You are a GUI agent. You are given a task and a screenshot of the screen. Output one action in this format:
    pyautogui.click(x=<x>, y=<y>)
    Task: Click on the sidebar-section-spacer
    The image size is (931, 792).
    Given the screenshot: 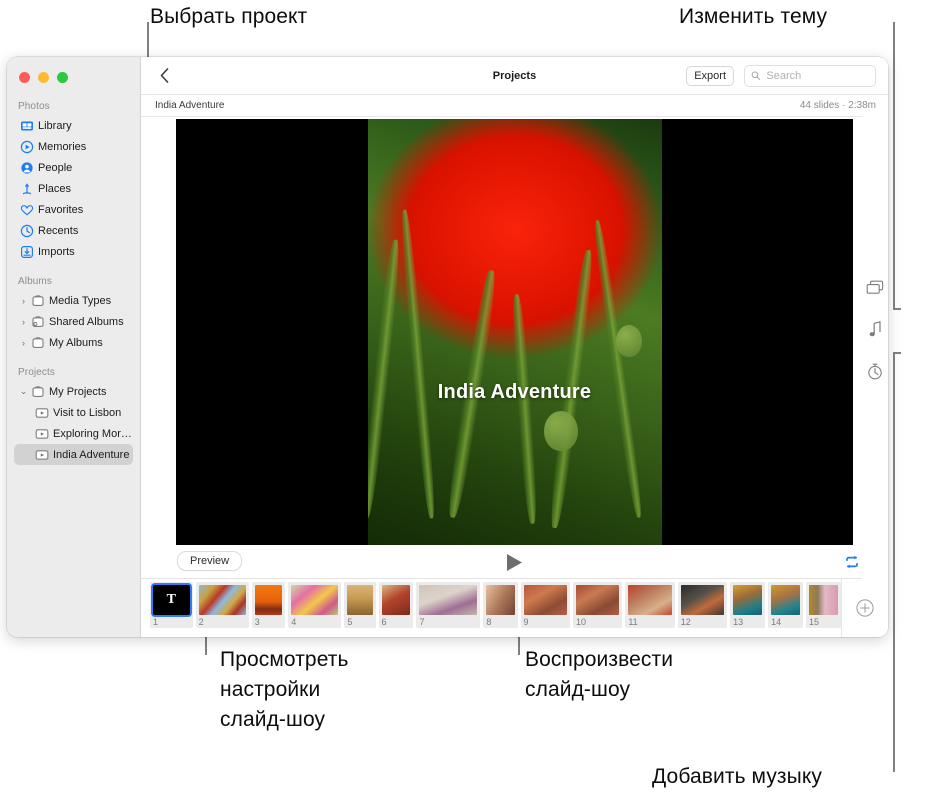 What is the action you would take?
    pyautogui.click(x=73, y=358)
    